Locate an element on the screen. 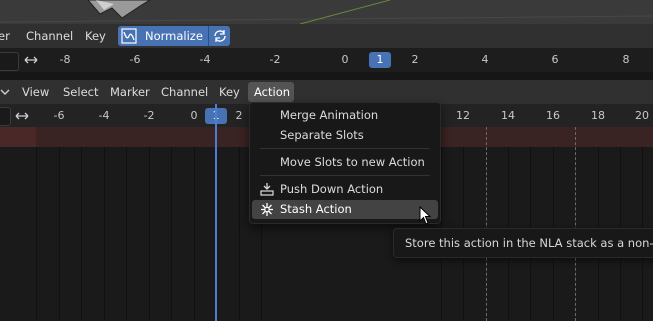 This screenshot has width=653, height=321. summary-channel-header is located at coordinates (18, 137).